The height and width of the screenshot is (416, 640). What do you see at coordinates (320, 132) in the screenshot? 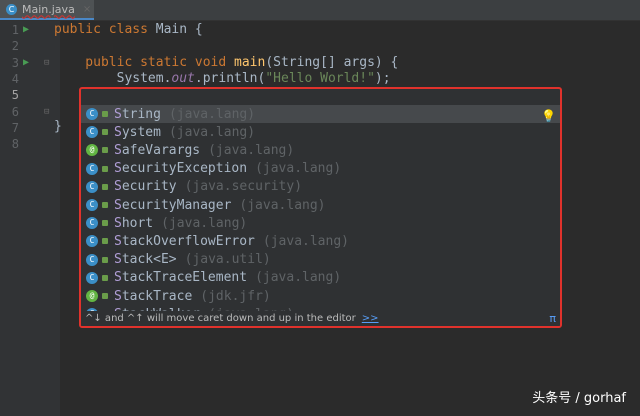
I see `completion-item: C System (java.lang)` at bounding box center [320, 132].